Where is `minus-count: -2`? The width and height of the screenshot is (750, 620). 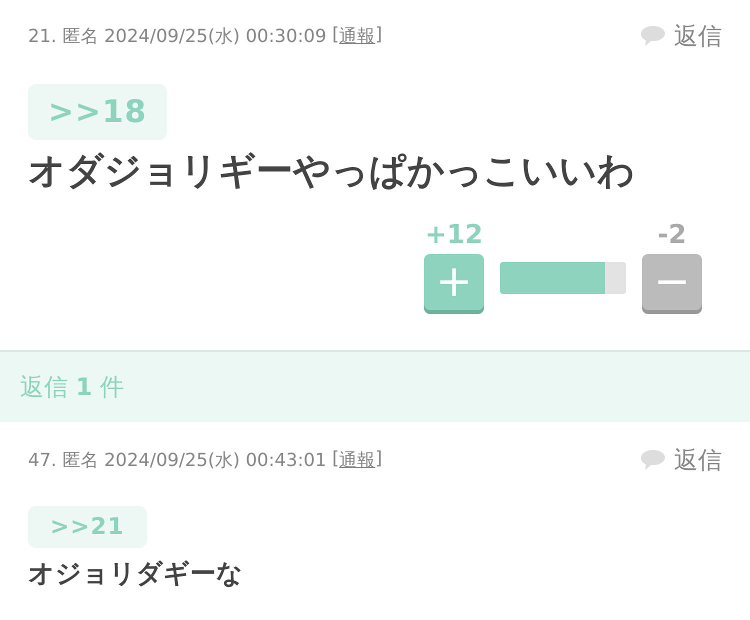
minus-count: -2 is located at coordinates (672, 235).